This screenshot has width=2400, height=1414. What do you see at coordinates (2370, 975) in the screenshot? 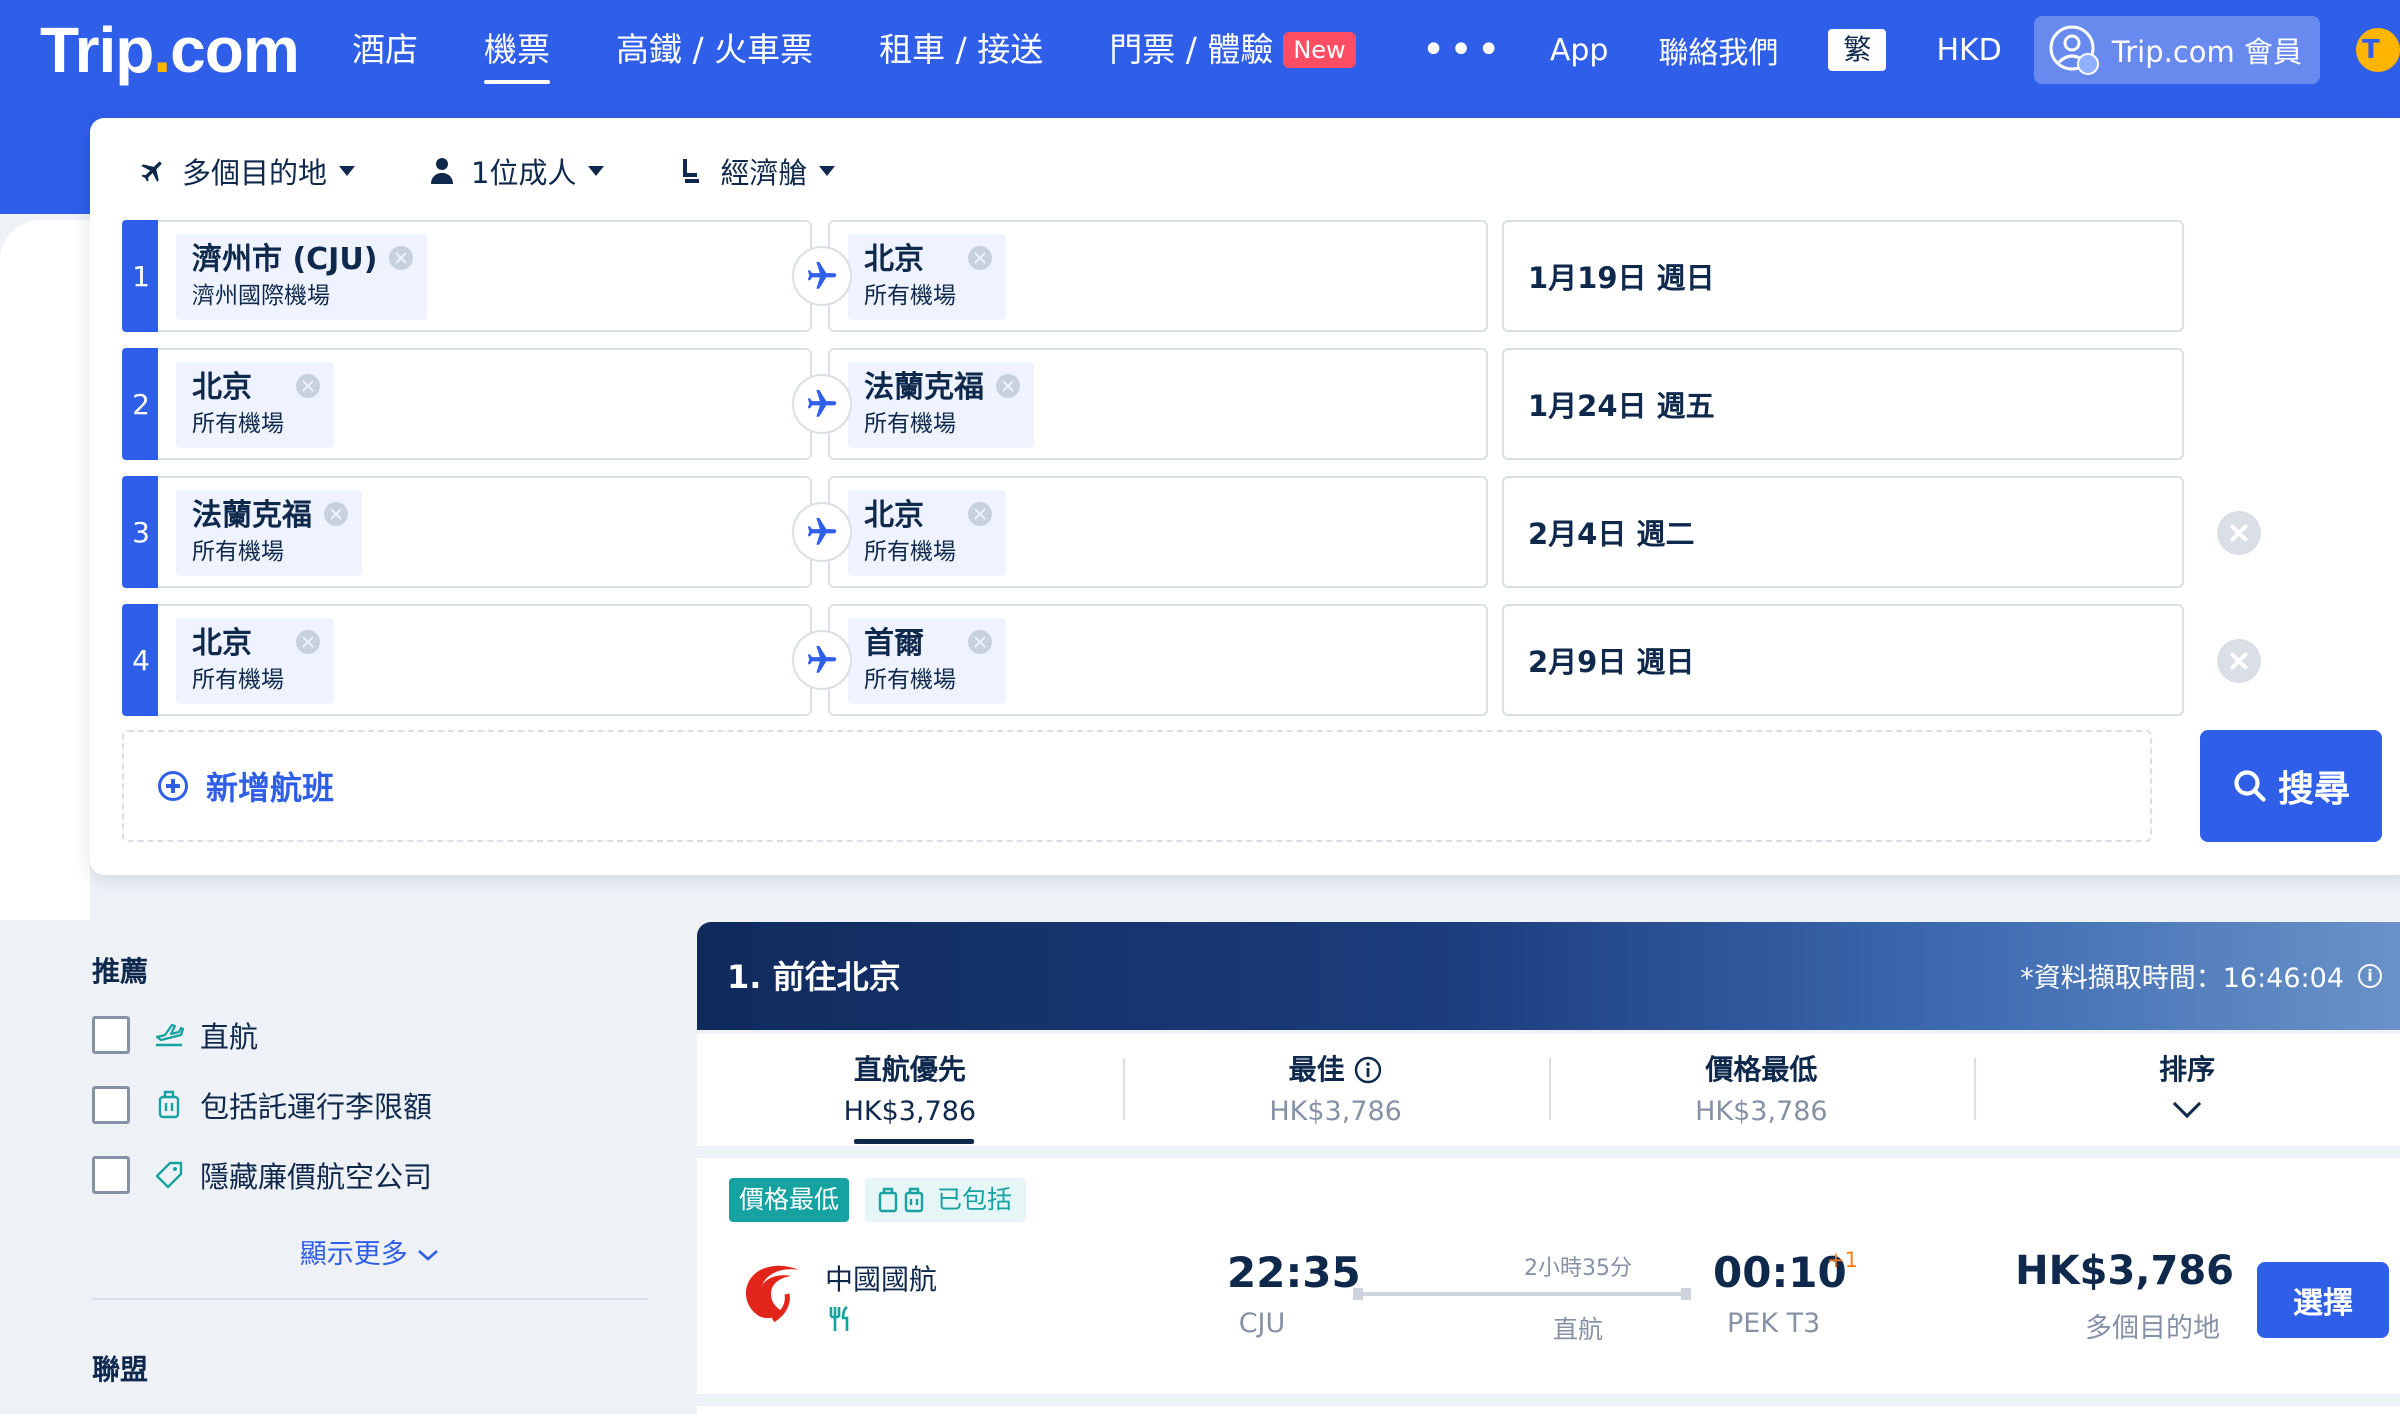
I see `info-icon: i` at bounding box center [2370, 975].